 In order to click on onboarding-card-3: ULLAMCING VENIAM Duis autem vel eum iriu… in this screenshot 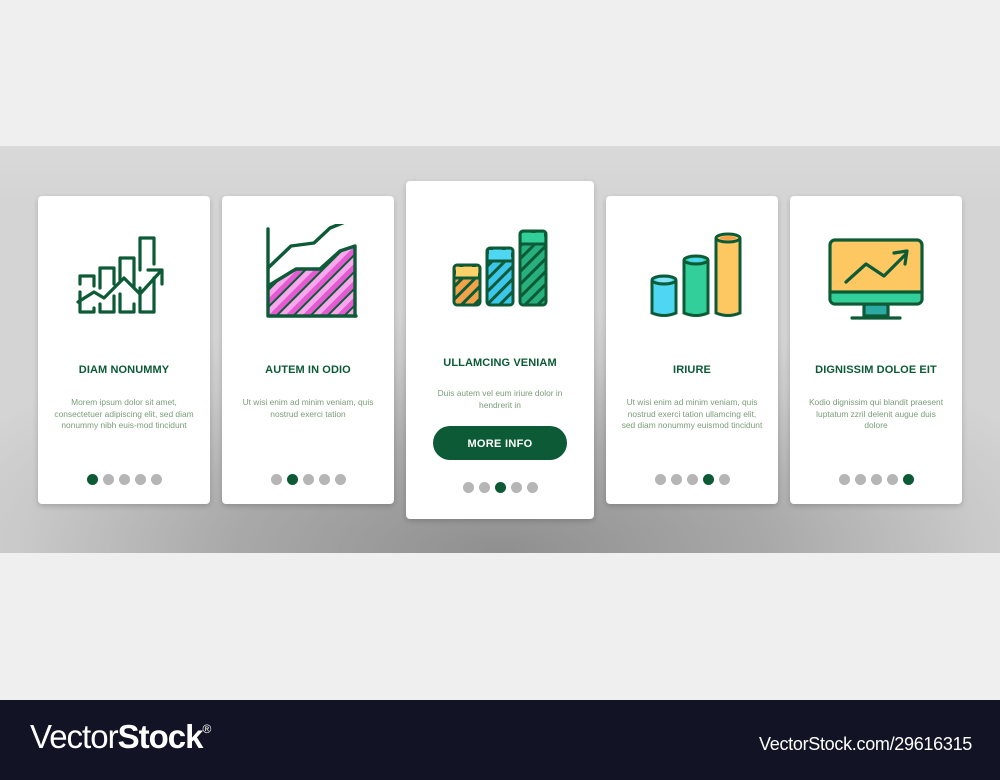, I will do `click(500, 350)`.